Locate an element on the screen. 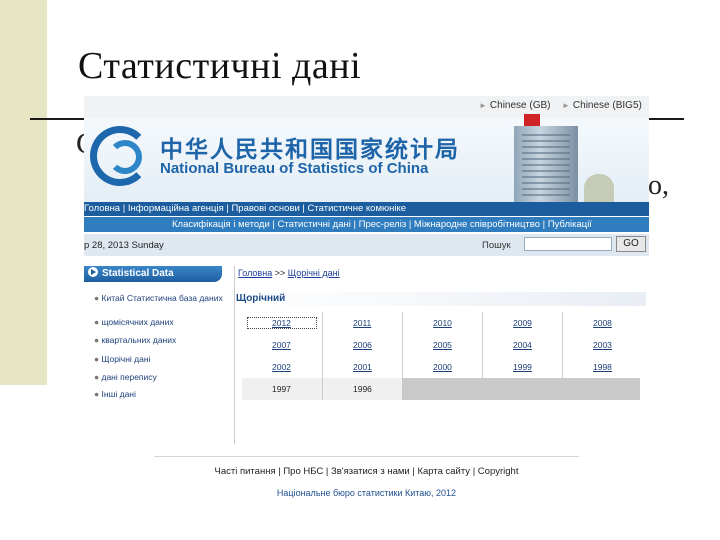 Image resolution: width=720 pixels, height=540 pixels. year-link: 2004 is located at coordinates (522, 345).